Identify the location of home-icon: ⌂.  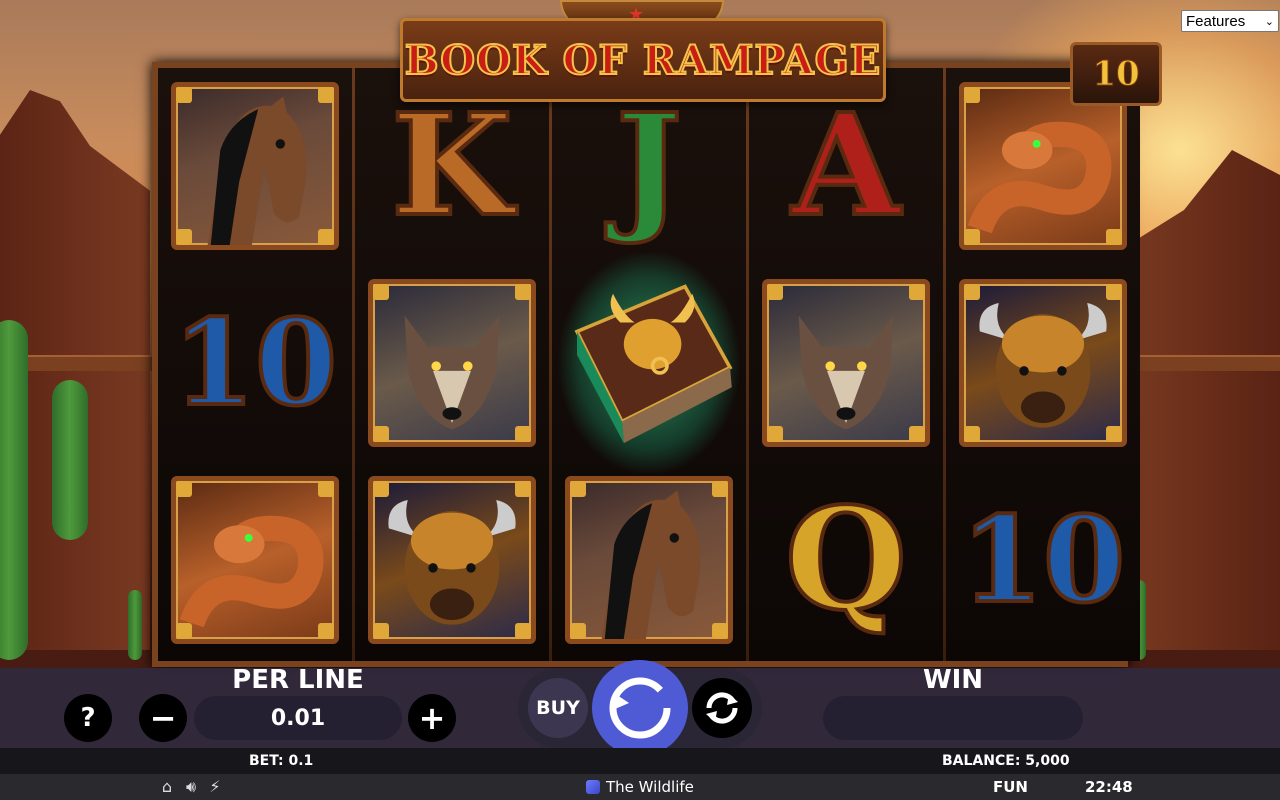
(167, 787).